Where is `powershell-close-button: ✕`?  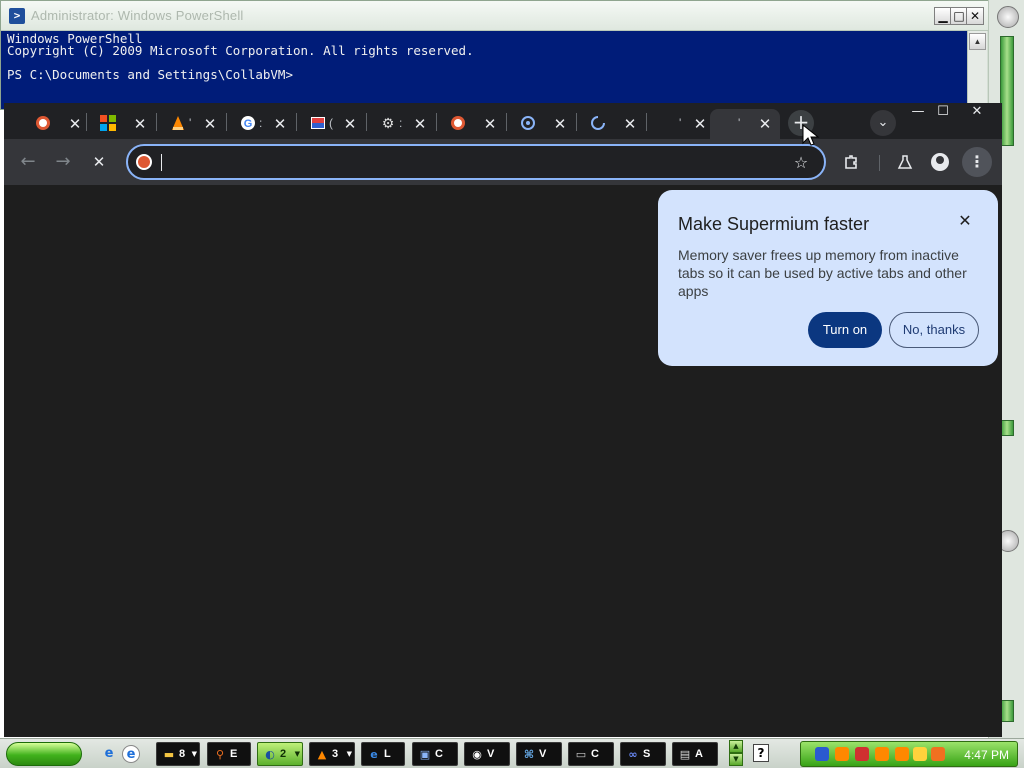
powershell-close-button: ✕ is located at coordinates (975, 16).